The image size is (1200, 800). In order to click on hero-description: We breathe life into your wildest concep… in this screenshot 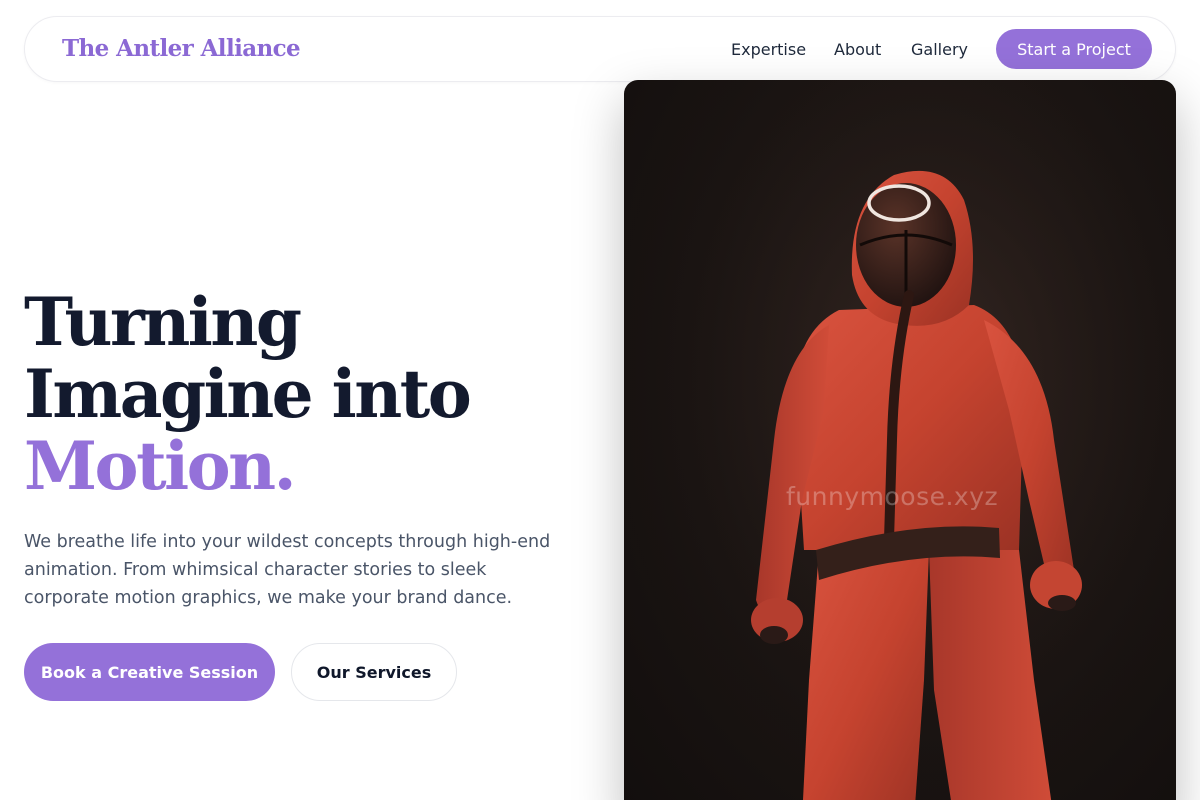, I will do `click(287, 570)`.